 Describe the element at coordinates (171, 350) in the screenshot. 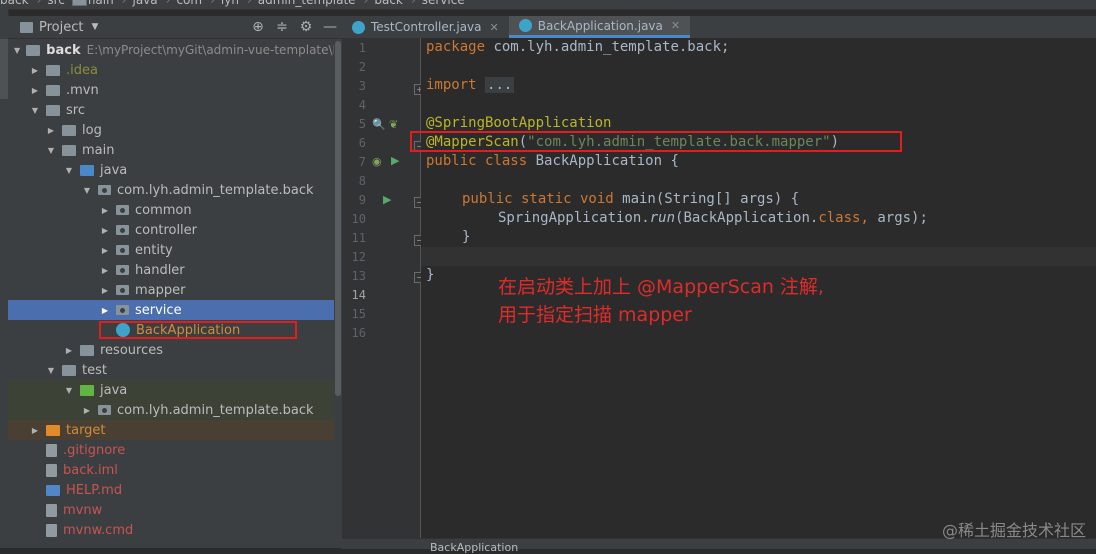

I see `tree-item-resources: ▶ resources` at that location.